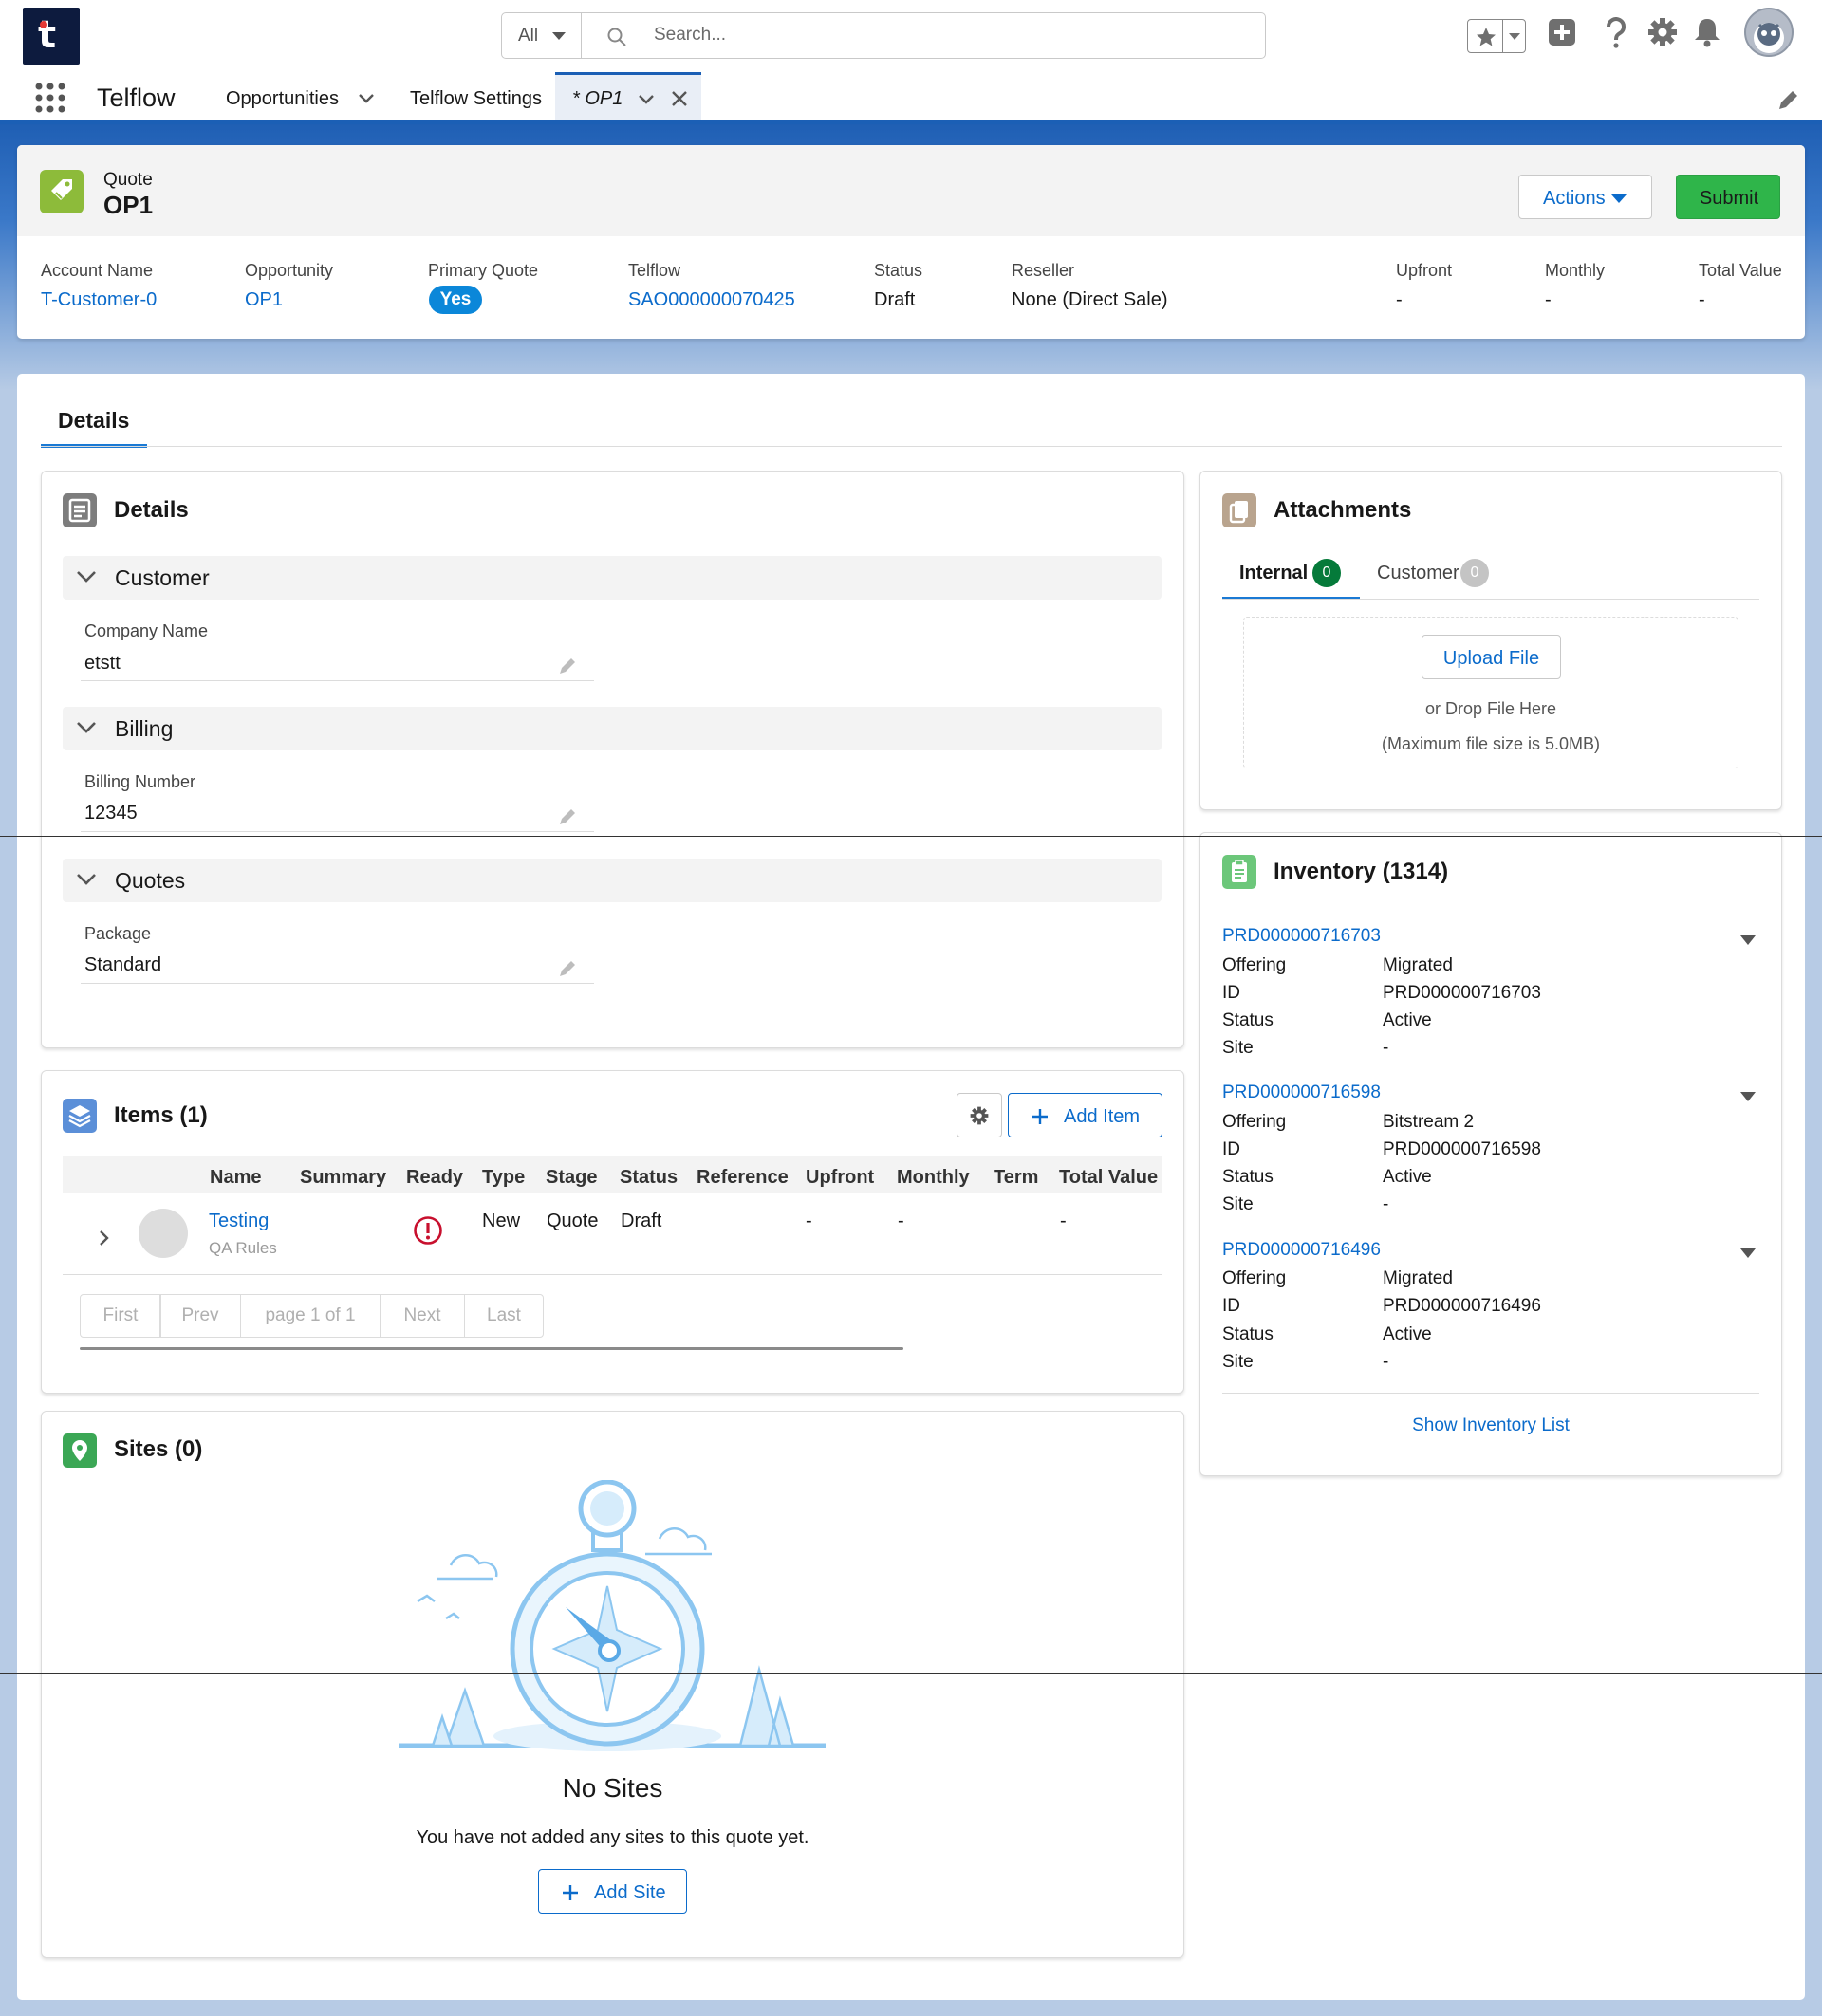 Image resolution: width=1822 pixels, height=2016 pixels. What do you see at coordinates (97, 270) in the screenshot?
I see `field-label-account-name: Account Name` at bounding box center [97, 270].